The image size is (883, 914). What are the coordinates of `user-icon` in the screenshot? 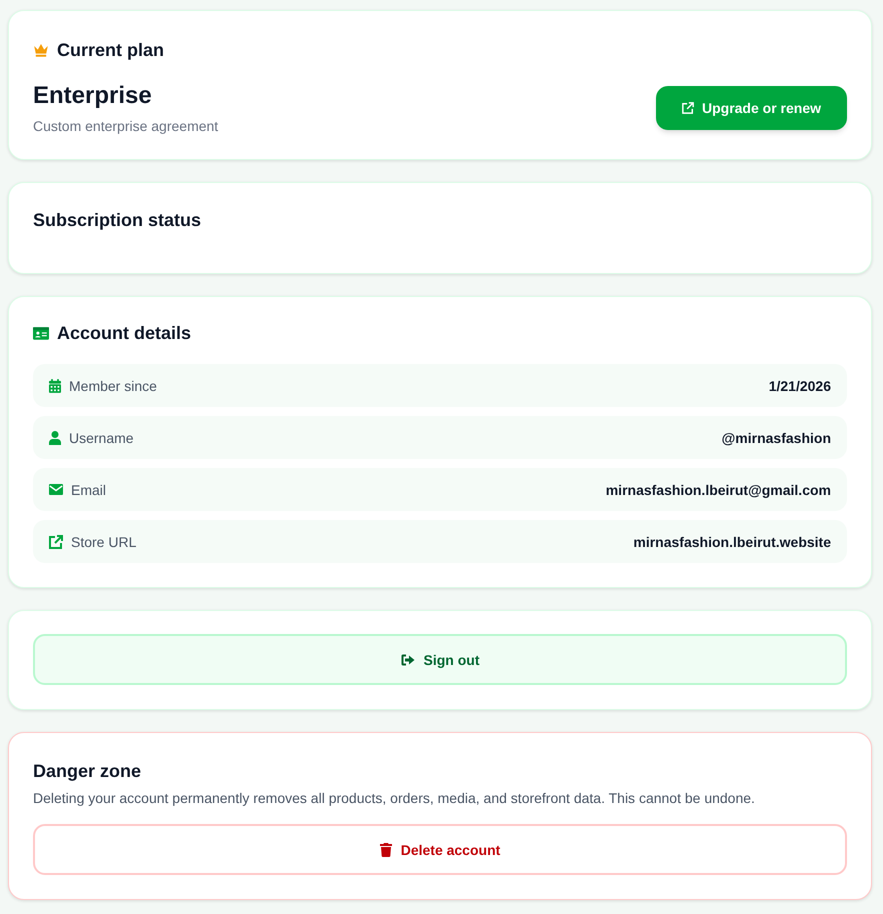 It's located at (55, 437).